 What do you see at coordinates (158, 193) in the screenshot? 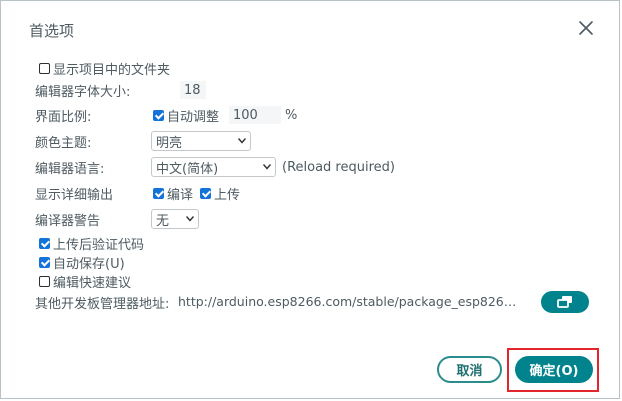
I see `verbose-compile-checkbox` at bounding box center [158, 193].